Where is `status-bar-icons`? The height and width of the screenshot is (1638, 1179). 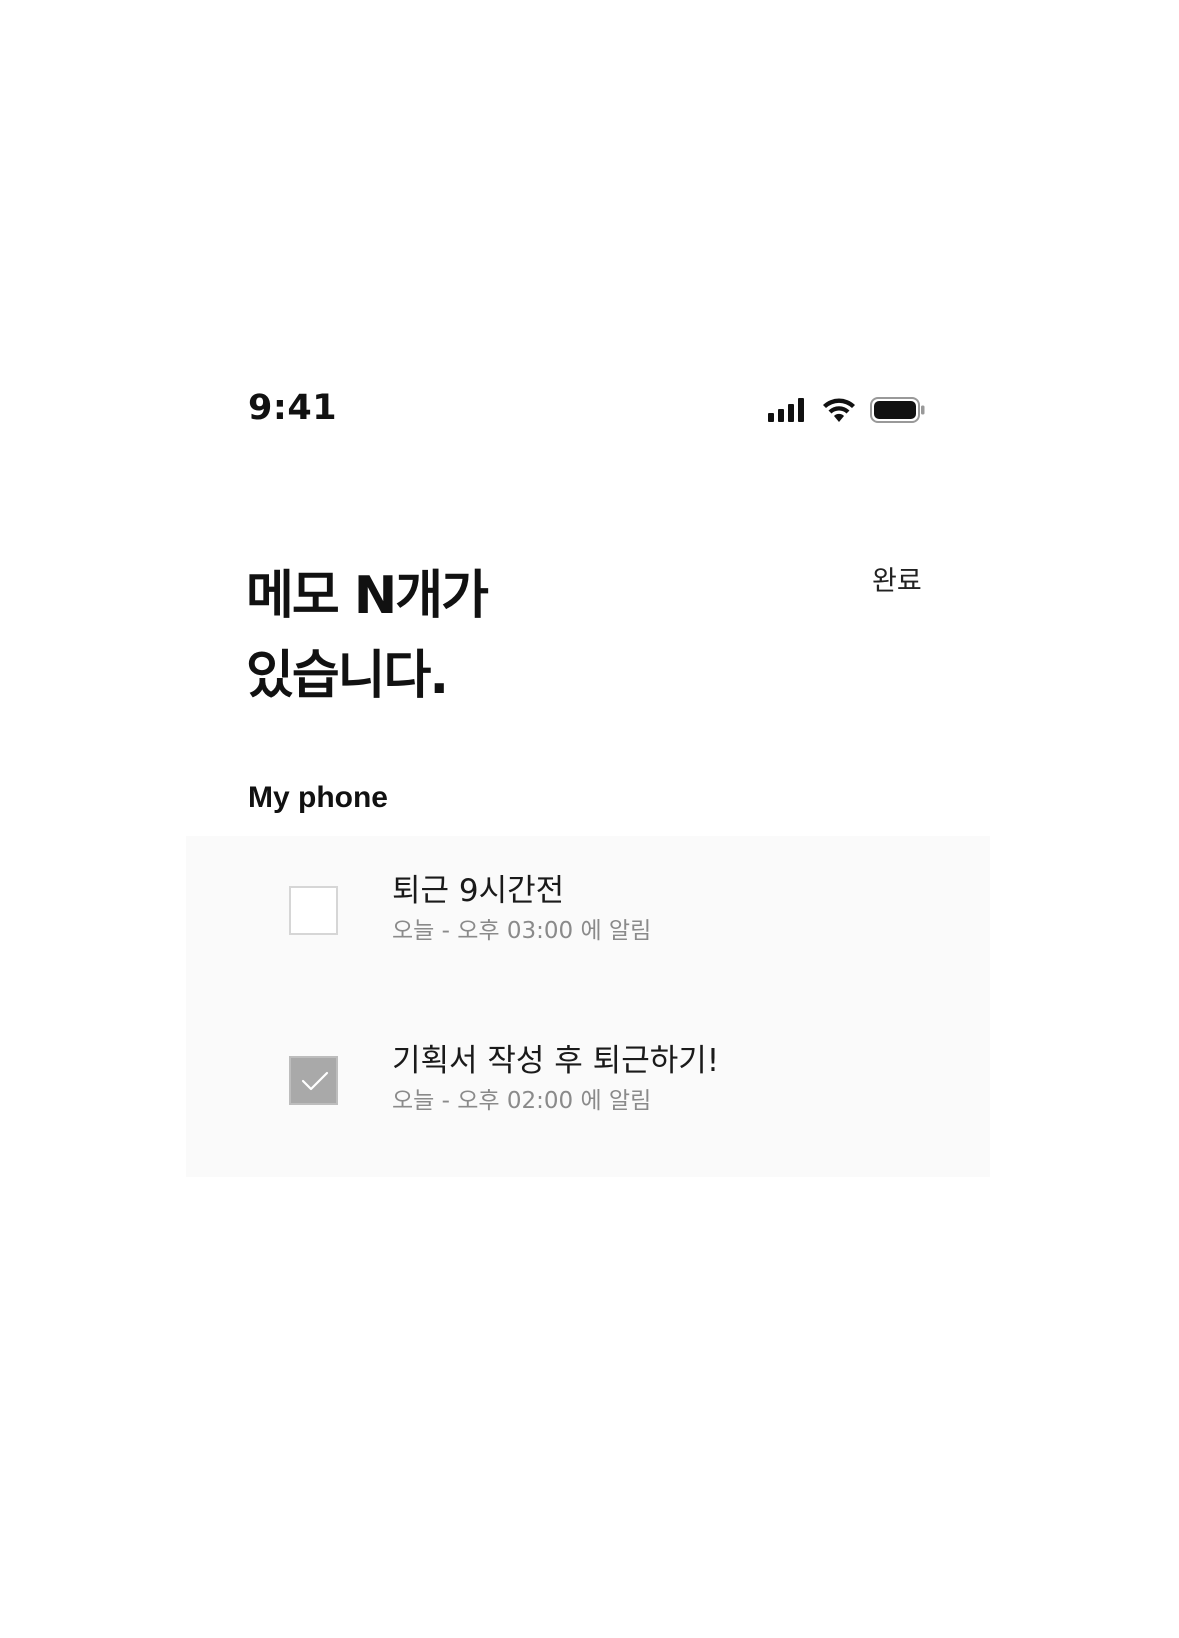 status-bar-icons is located at coordinates (847, 410).